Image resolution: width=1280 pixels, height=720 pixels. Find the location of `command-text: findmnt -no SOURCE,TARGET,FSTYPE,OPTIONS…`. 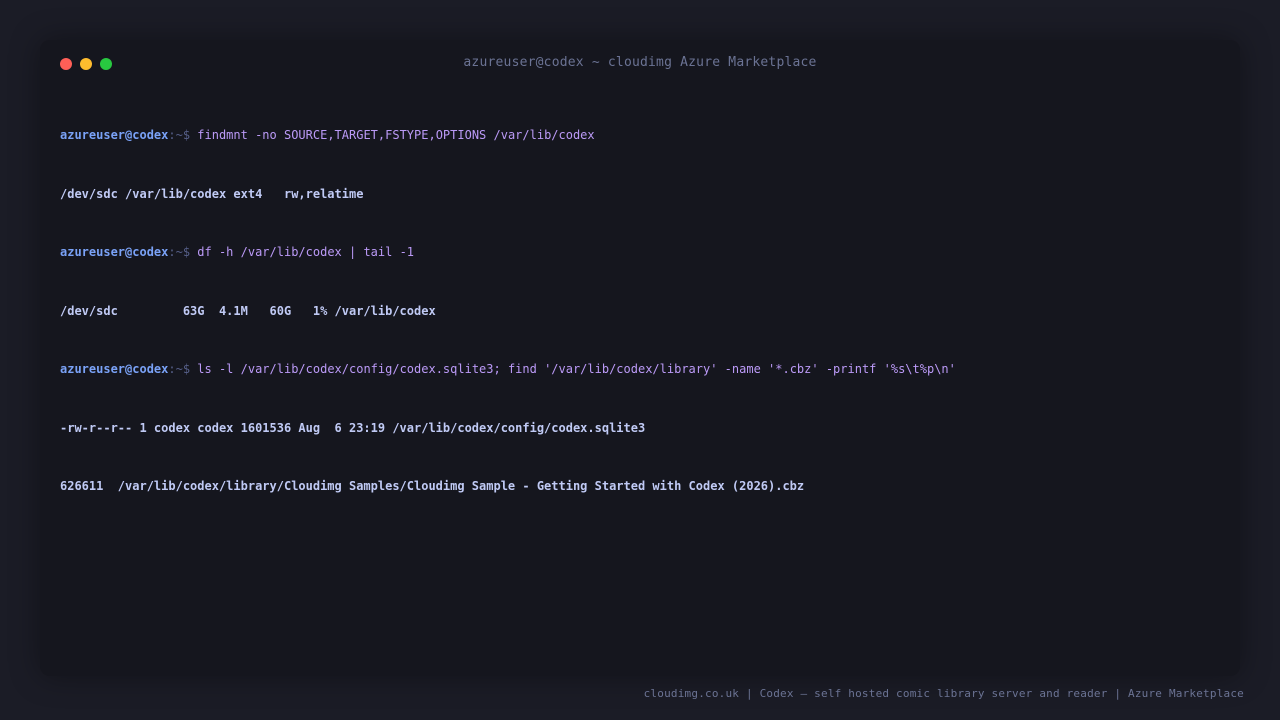

command-text: findmnt -no SOURCE,TARGET,FSTYPE,OPTIONS… is located at coordinates (396, 135).